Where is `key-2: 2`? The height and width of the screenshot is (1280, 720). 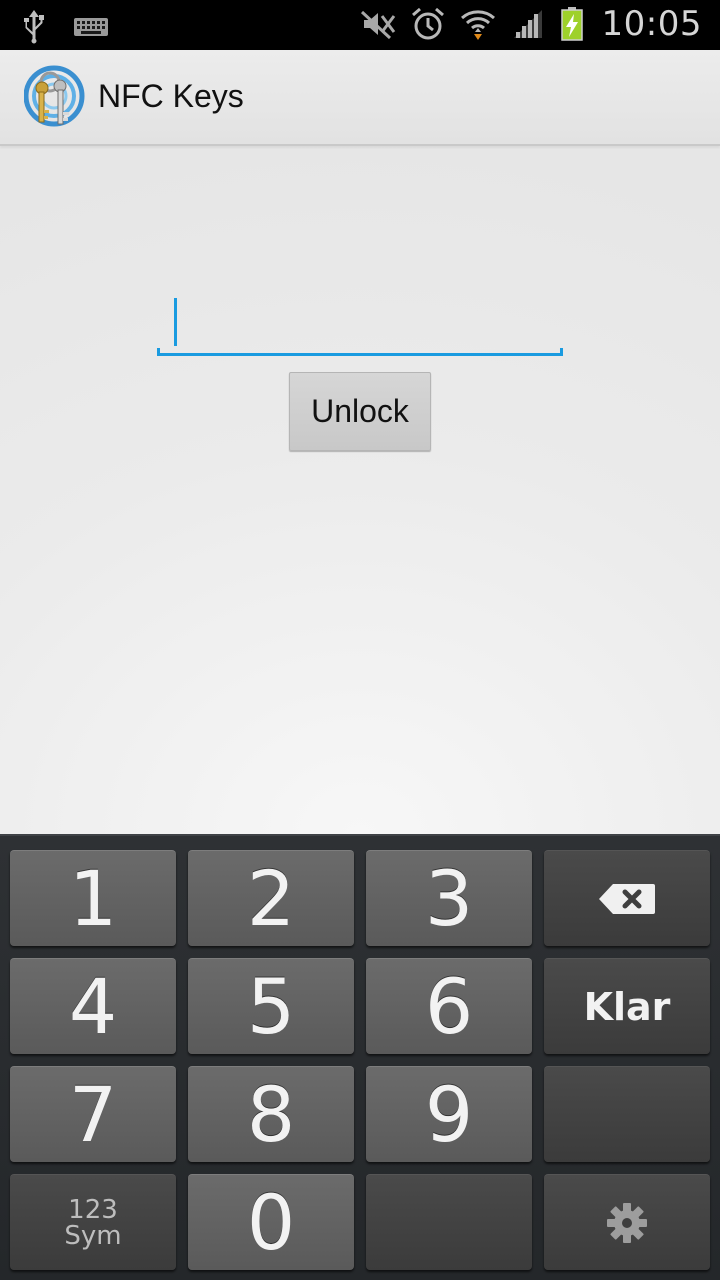
key-2: 2 is located at coordinates (271, 898).